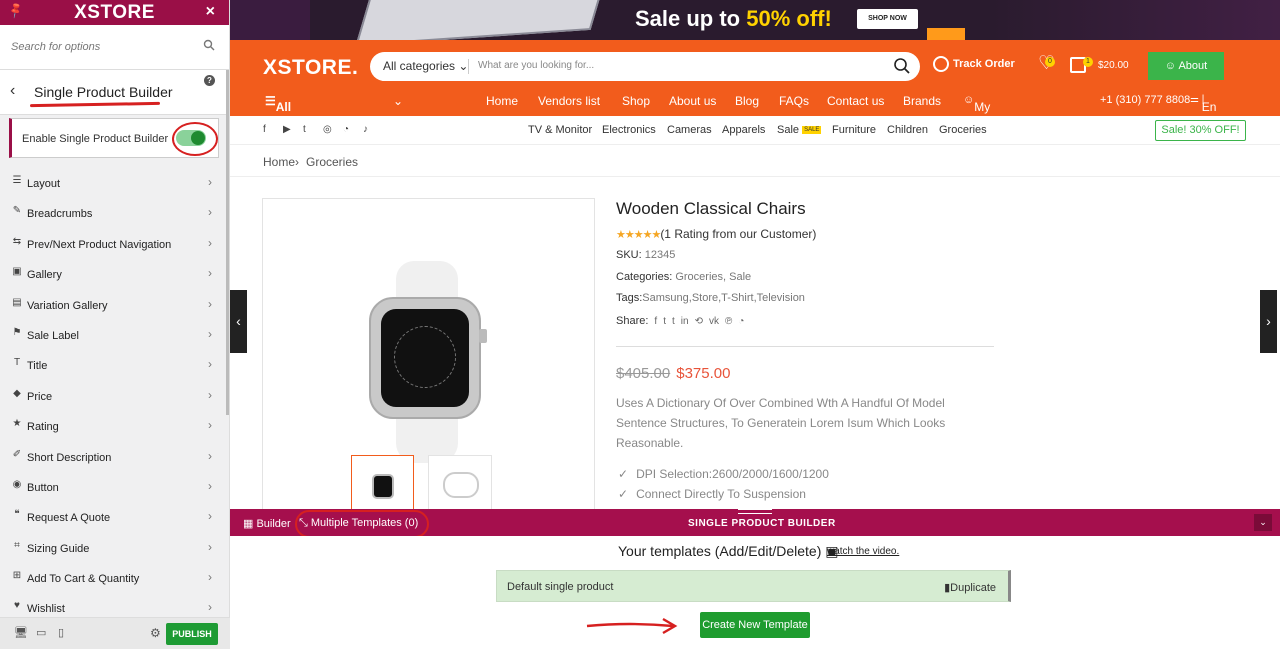  What do you see at coordinates (114, 47) in the screenshot?
I see `sidebar-search: Search for options` at bounding box center [114, 47].